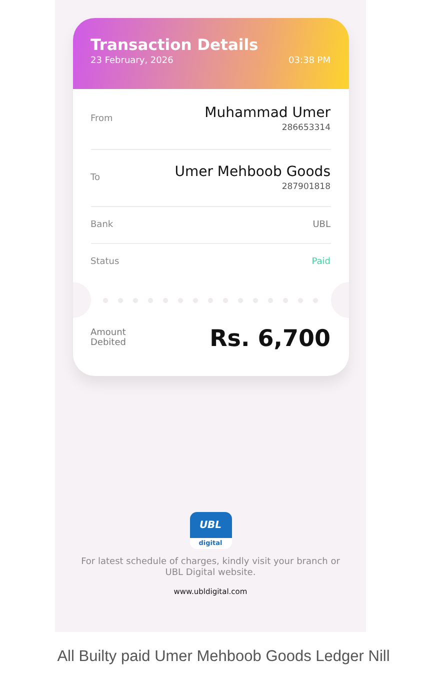  What do you see at coordinates (101, 119) in the screenshot?
I see `field-label: From` at bounding box center [101, 119].